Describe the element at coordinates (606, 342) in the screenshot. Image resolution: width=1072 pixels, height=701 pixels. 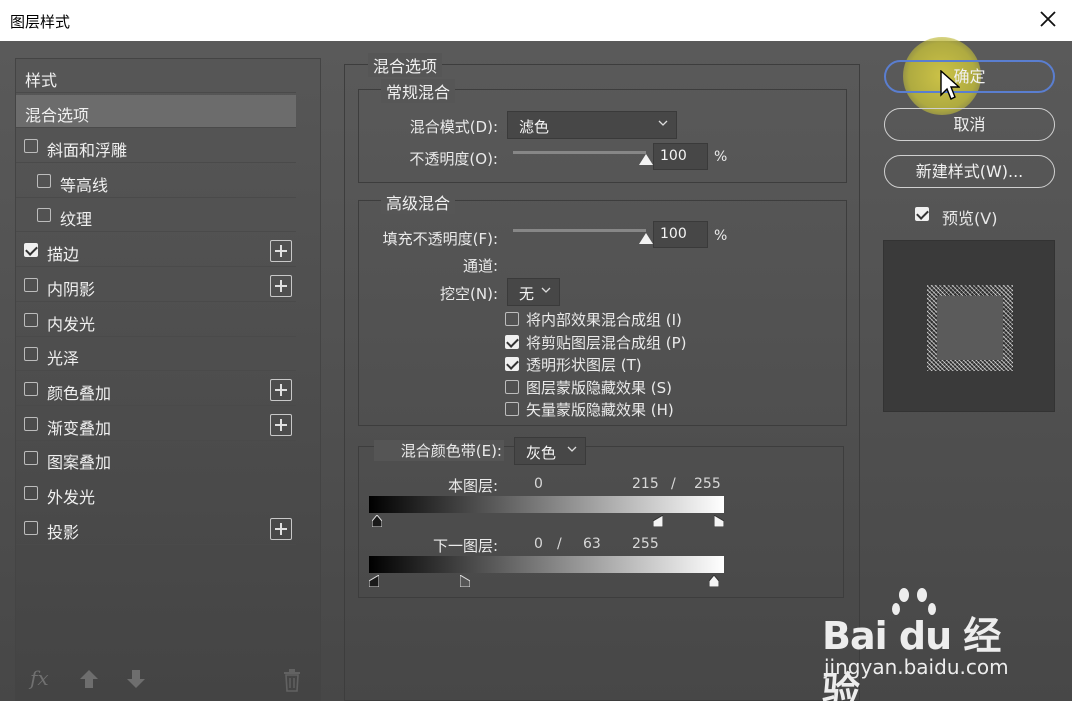
I see `advanced-option-label: 将剪贴图层混合成组 (P)` at that location.